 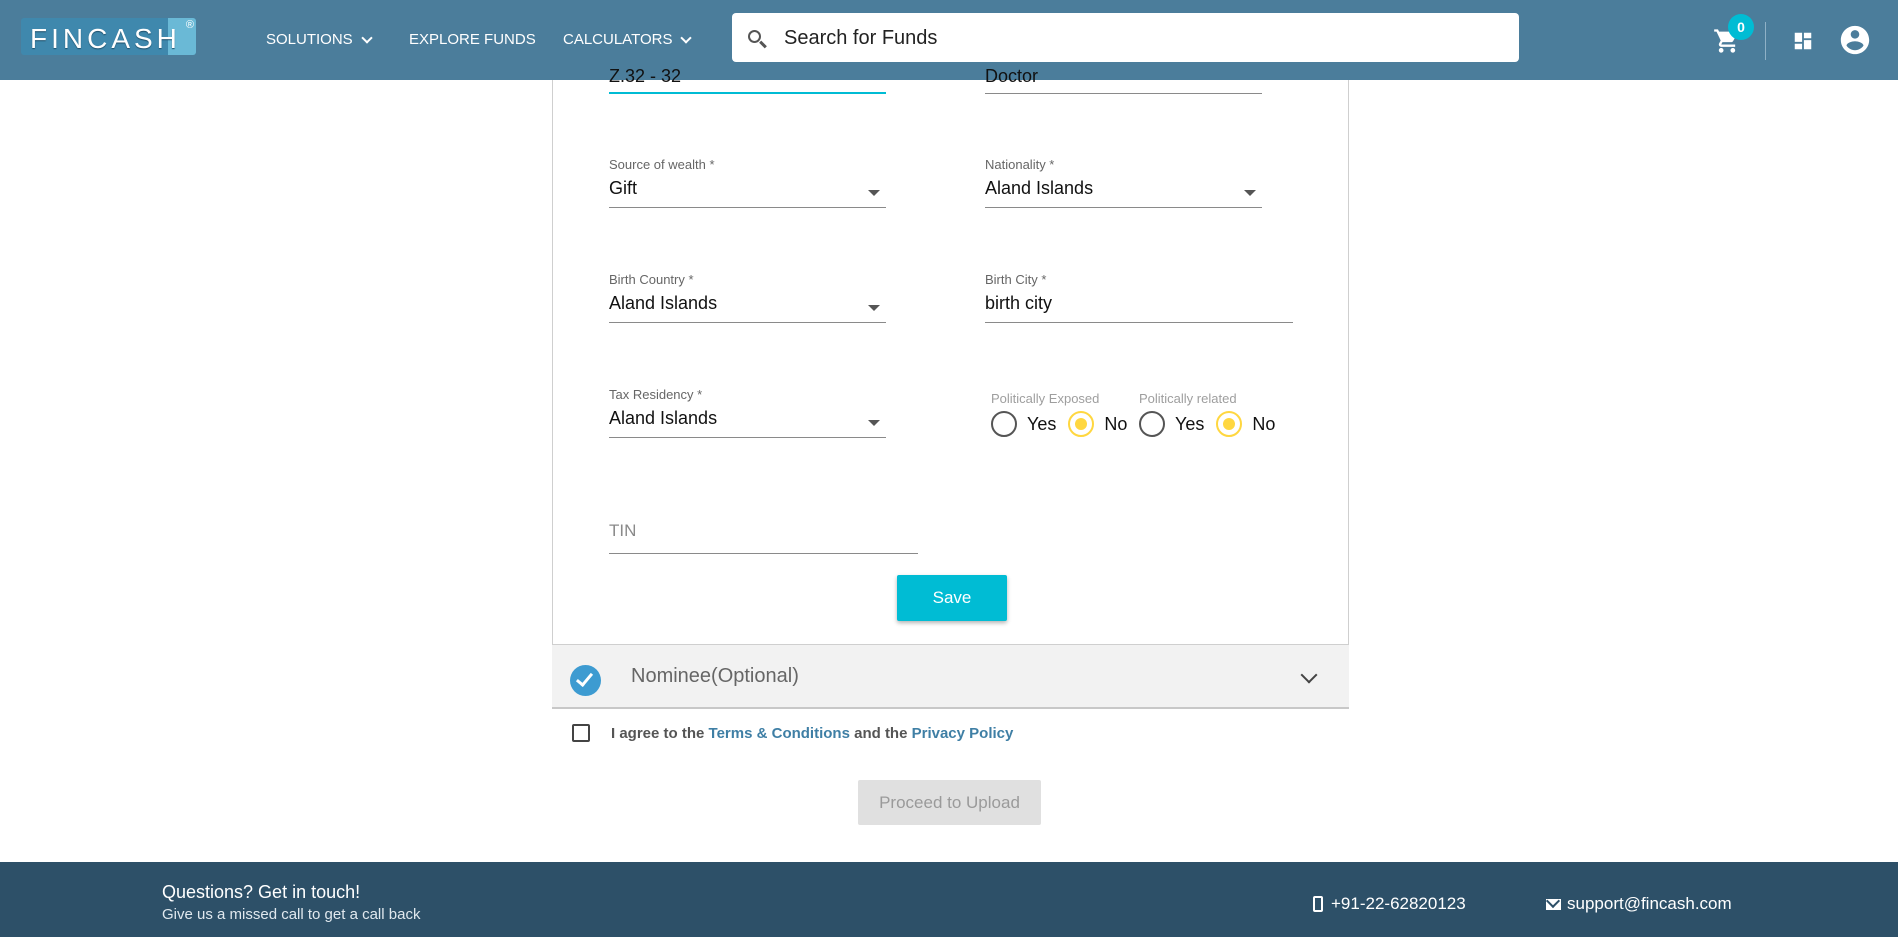 I want to click on nav-solutions: SOLUTIONS, so click(x=319, y=39).